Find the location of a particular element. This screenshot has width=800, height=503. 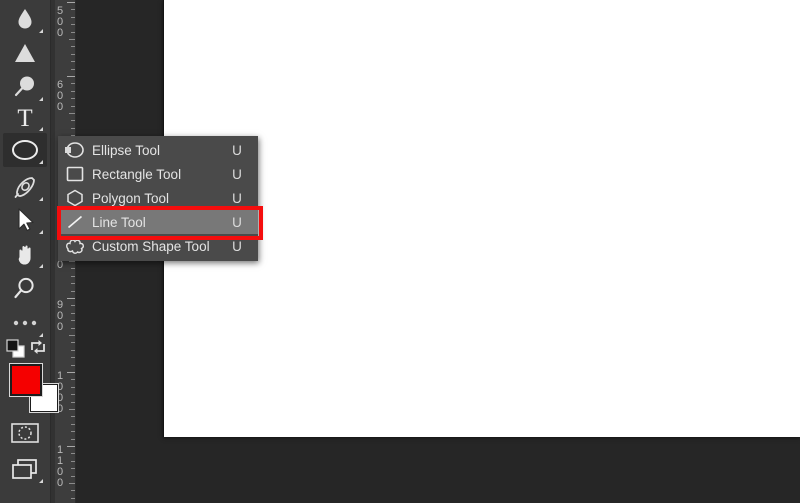

arrow-cursor-icon is located at coordinates (25, 220).